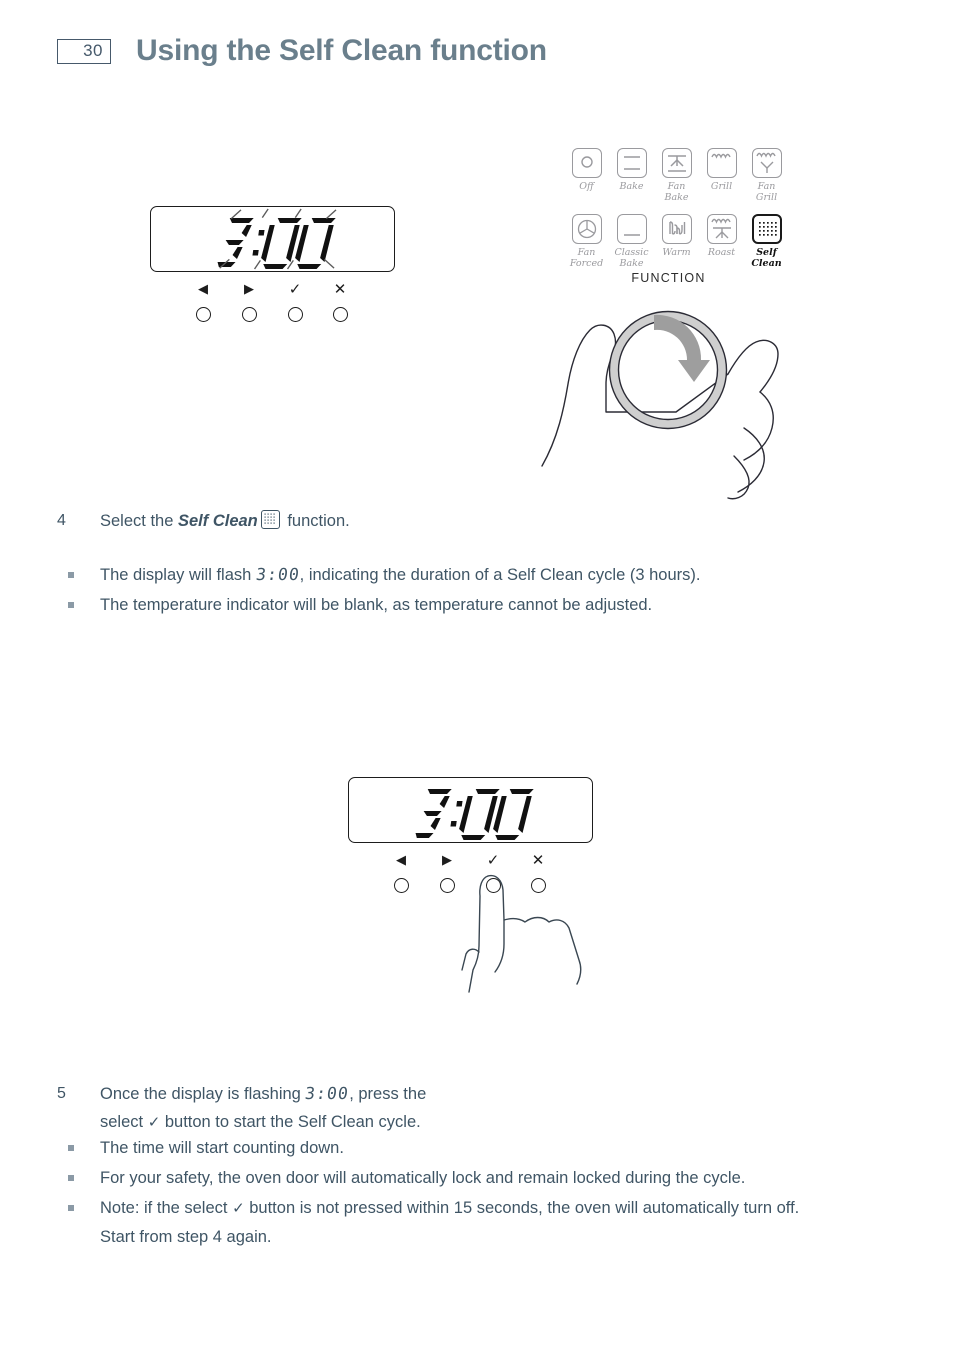  What do you see at coordinates (631, 258) in the screenshot?
I see `function-label: Classic Bake` at bounding box center [631, 258].